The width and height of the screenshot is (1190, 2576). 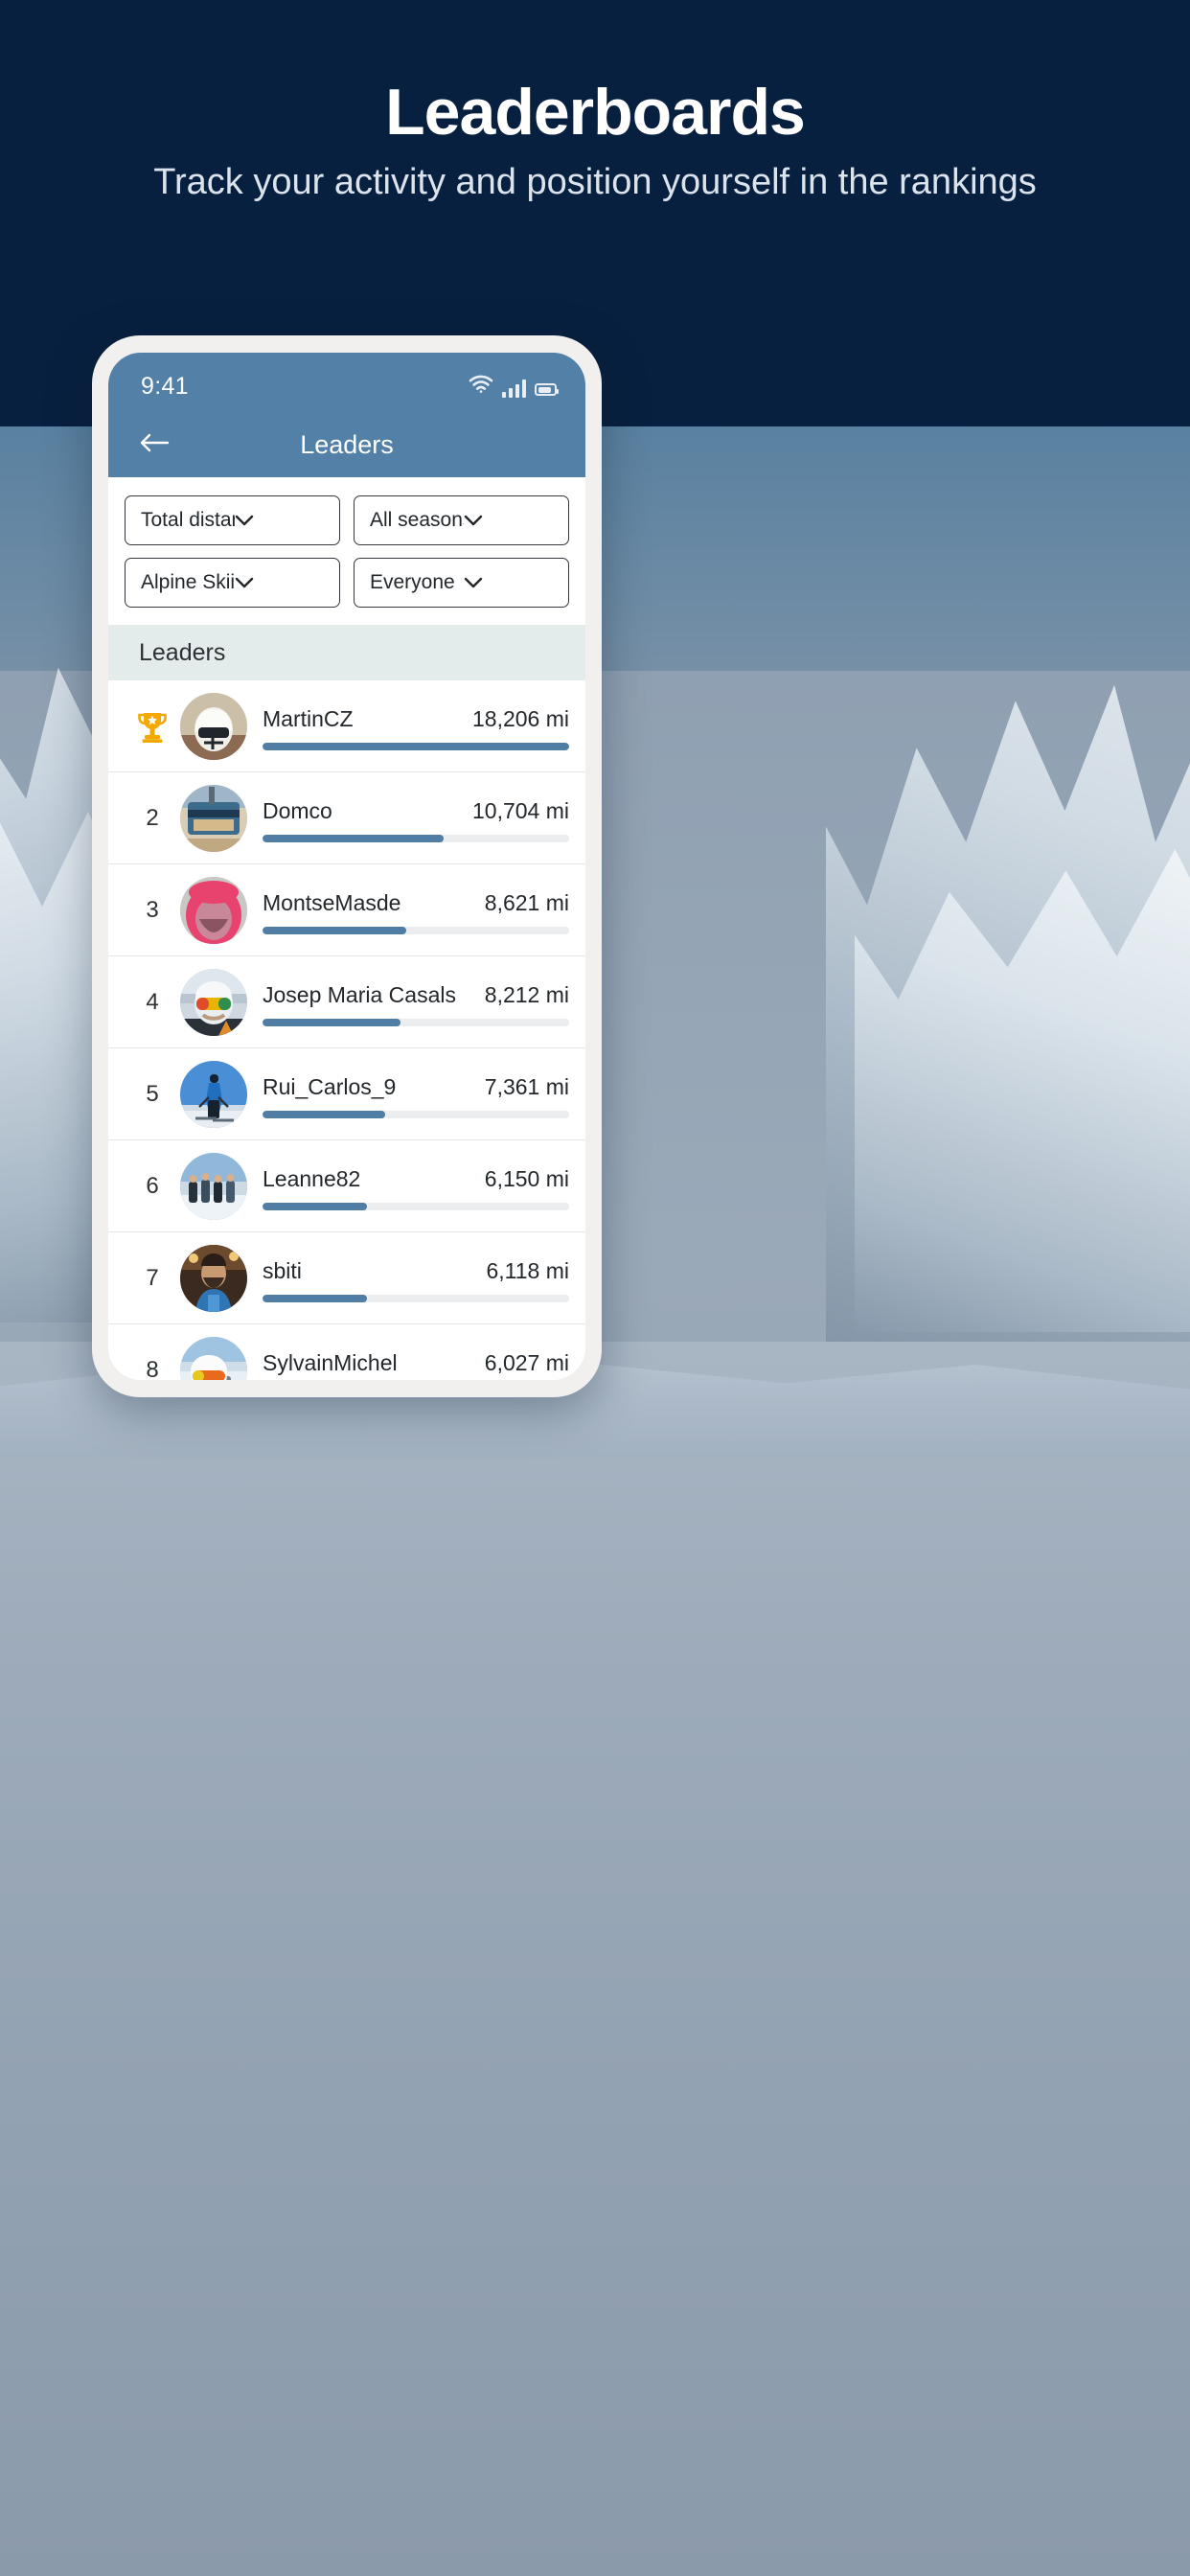 What do you see at coordinates (481, 386) in the screenshot?
I see `wifi-icon` at bounding box center [481, 386].